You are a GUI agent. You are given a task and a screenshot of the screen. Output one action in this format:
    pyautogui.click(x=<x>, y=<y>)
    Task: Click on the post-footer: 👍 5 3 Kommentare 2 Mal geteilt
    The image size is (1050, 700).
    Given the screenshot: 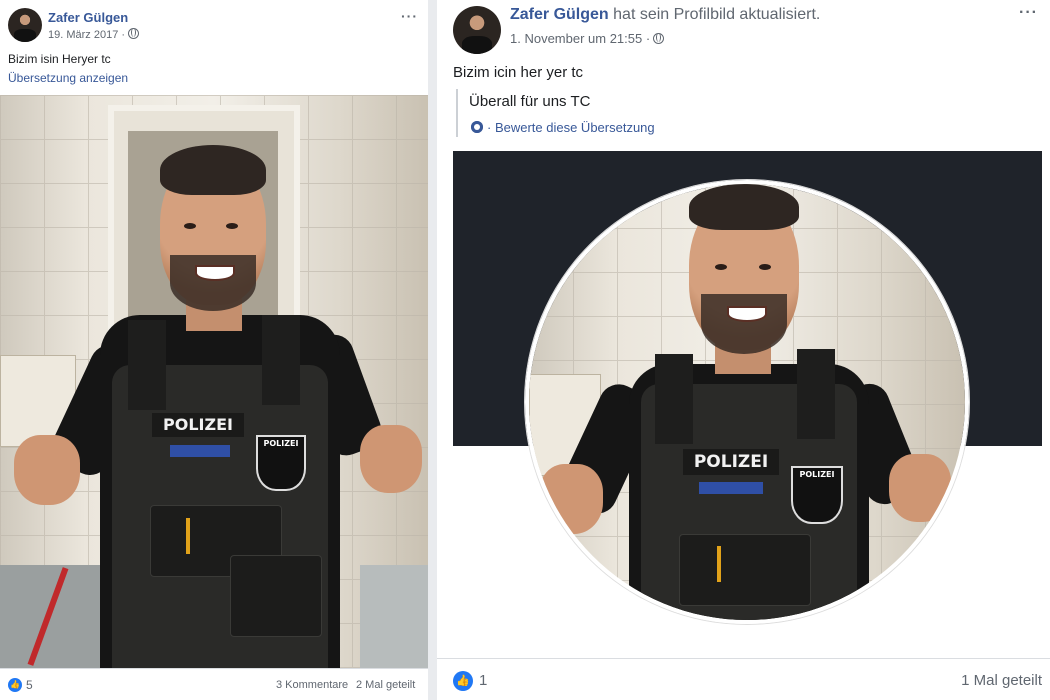 What is the action you would take?
    pyautogui.click(x=214, y=684)
    